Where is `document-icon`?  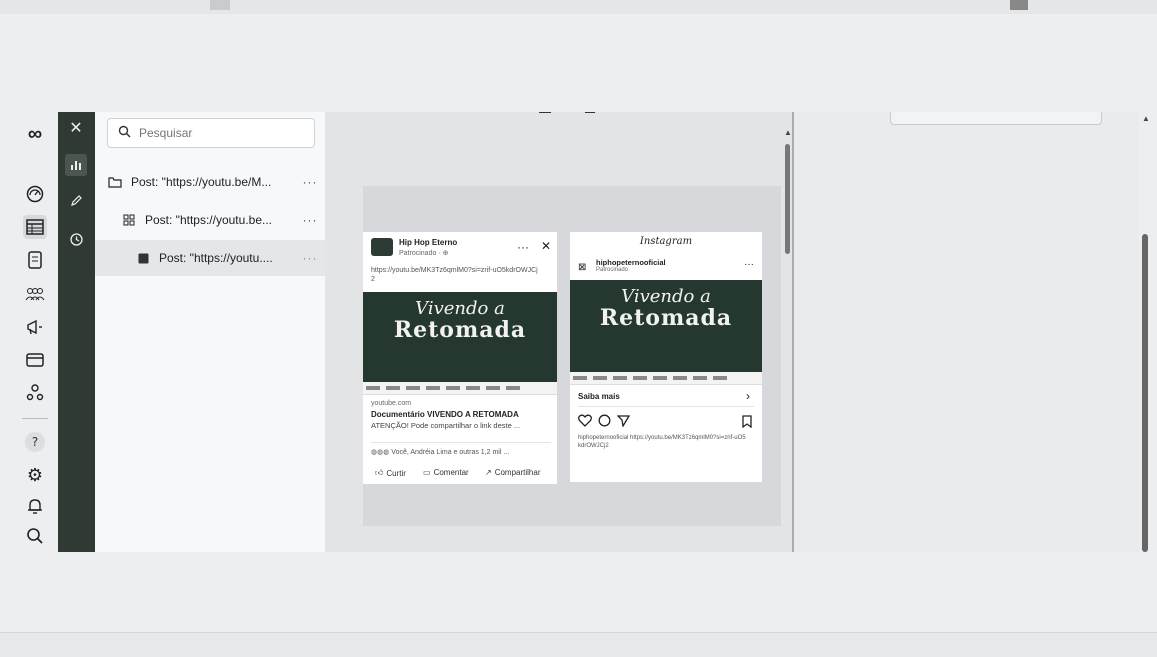 document-icon is located at coordinates (35, 260).